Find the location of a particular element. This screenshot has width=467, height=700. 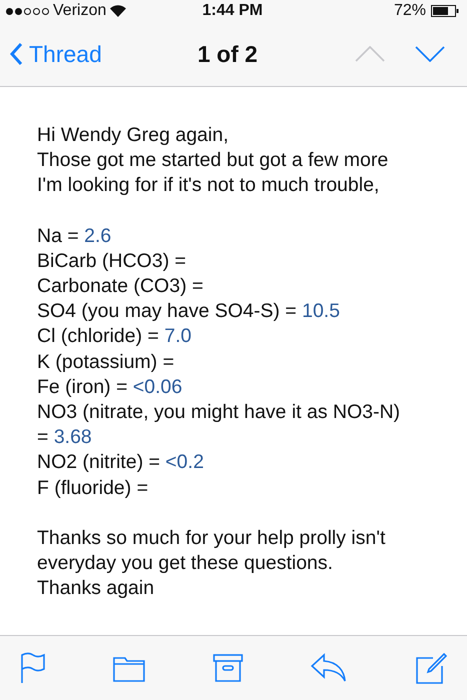

message-line: everyday you get these questions. is located at coordinates (185, 563).